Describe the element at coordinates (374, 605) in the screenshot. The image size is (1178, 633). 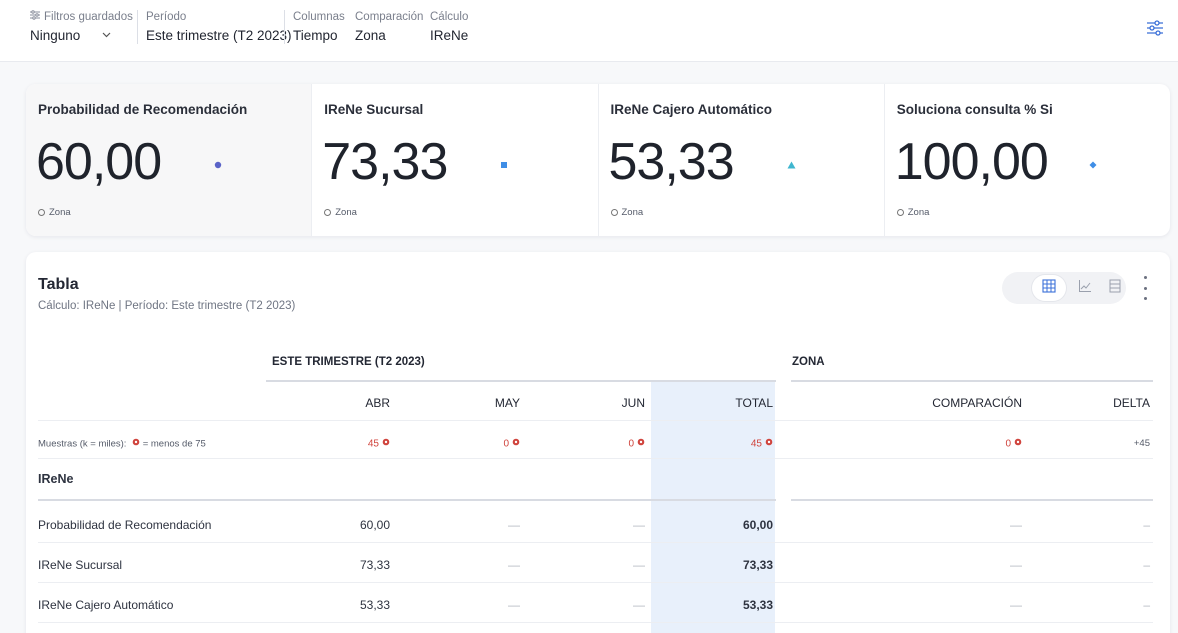
I see `cell-abr: 53,33` at that location.